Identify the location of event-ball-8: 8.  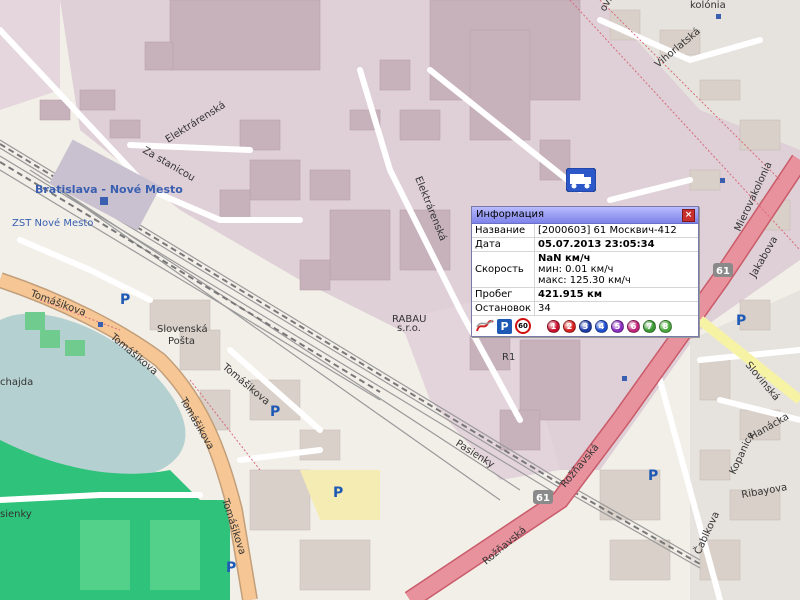
(665, 326).